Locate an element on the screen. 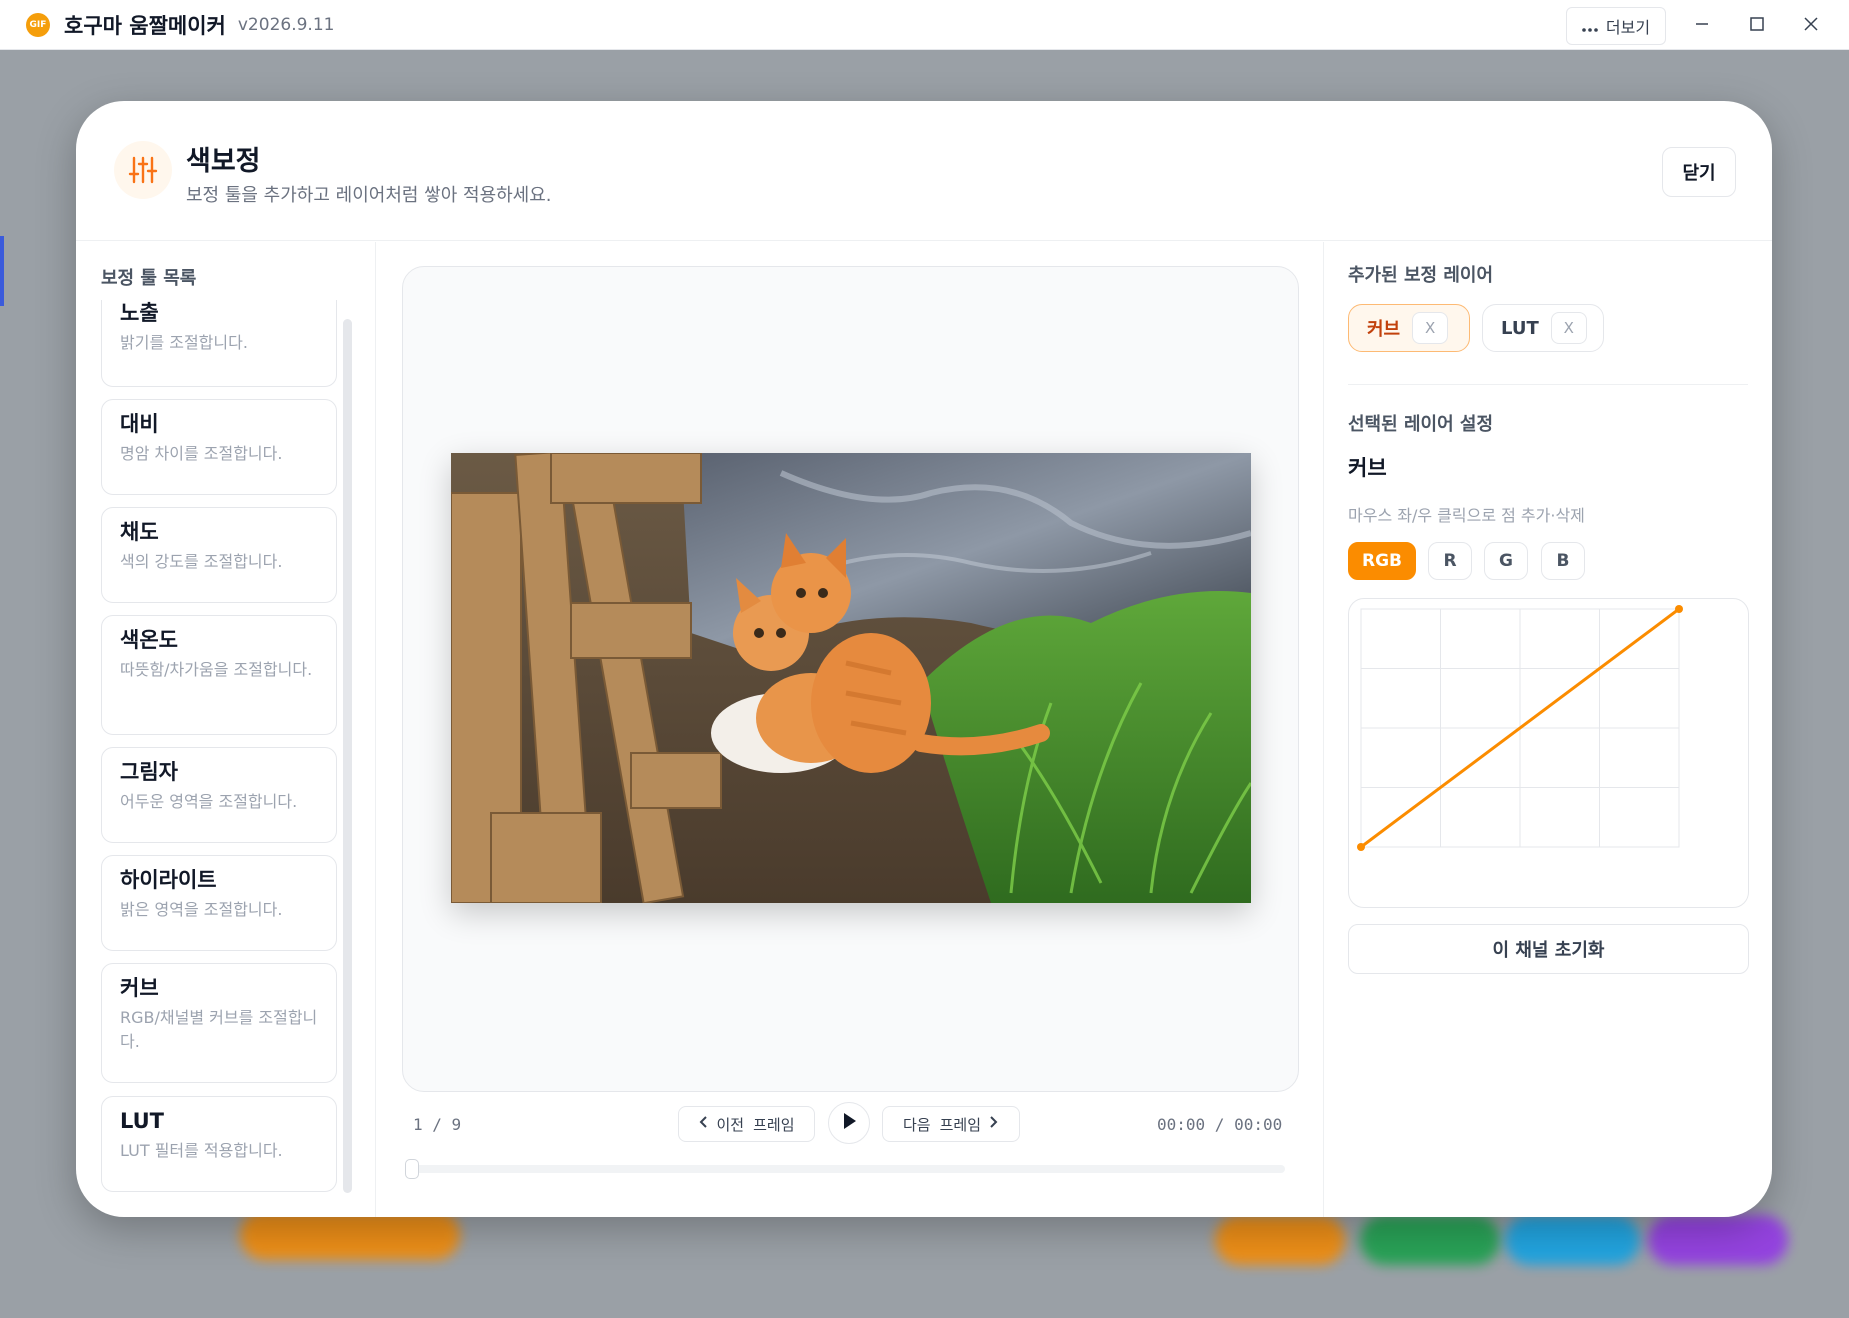  background-edge is located at coordinates (2, 271).